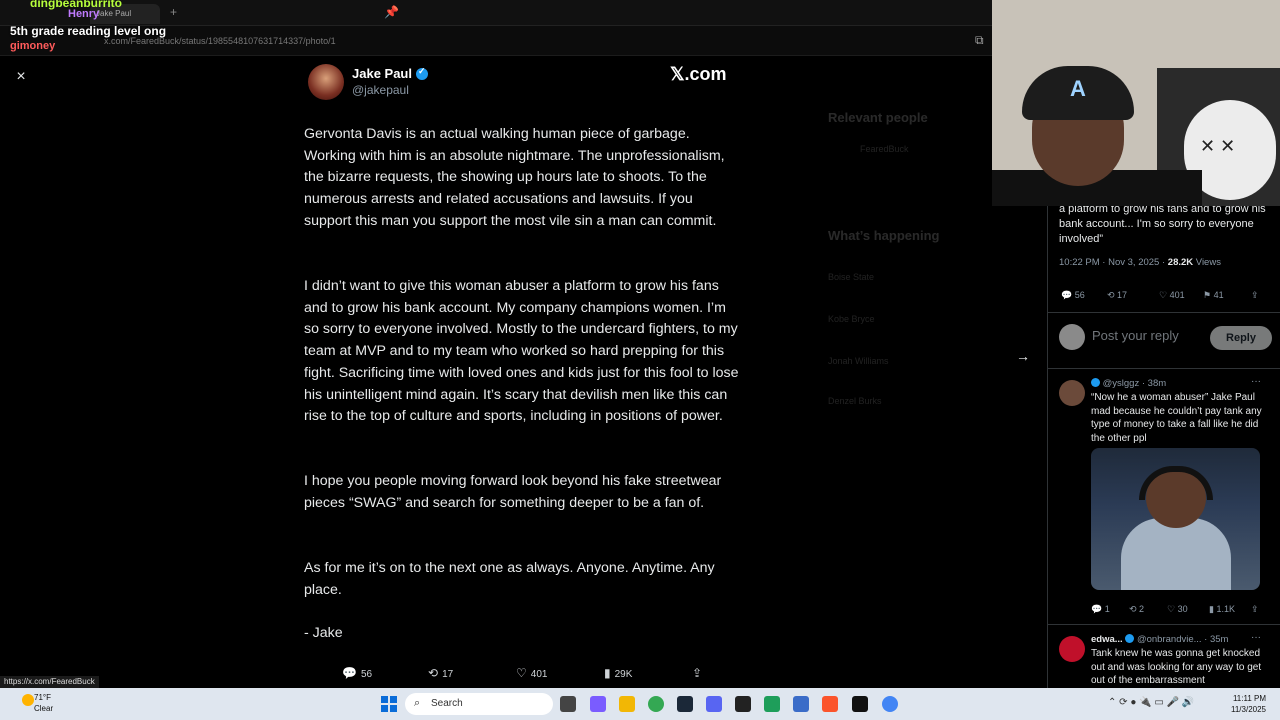 The image size is (1280, 720). I want to click on close-icon: ×, so click(21, 77).